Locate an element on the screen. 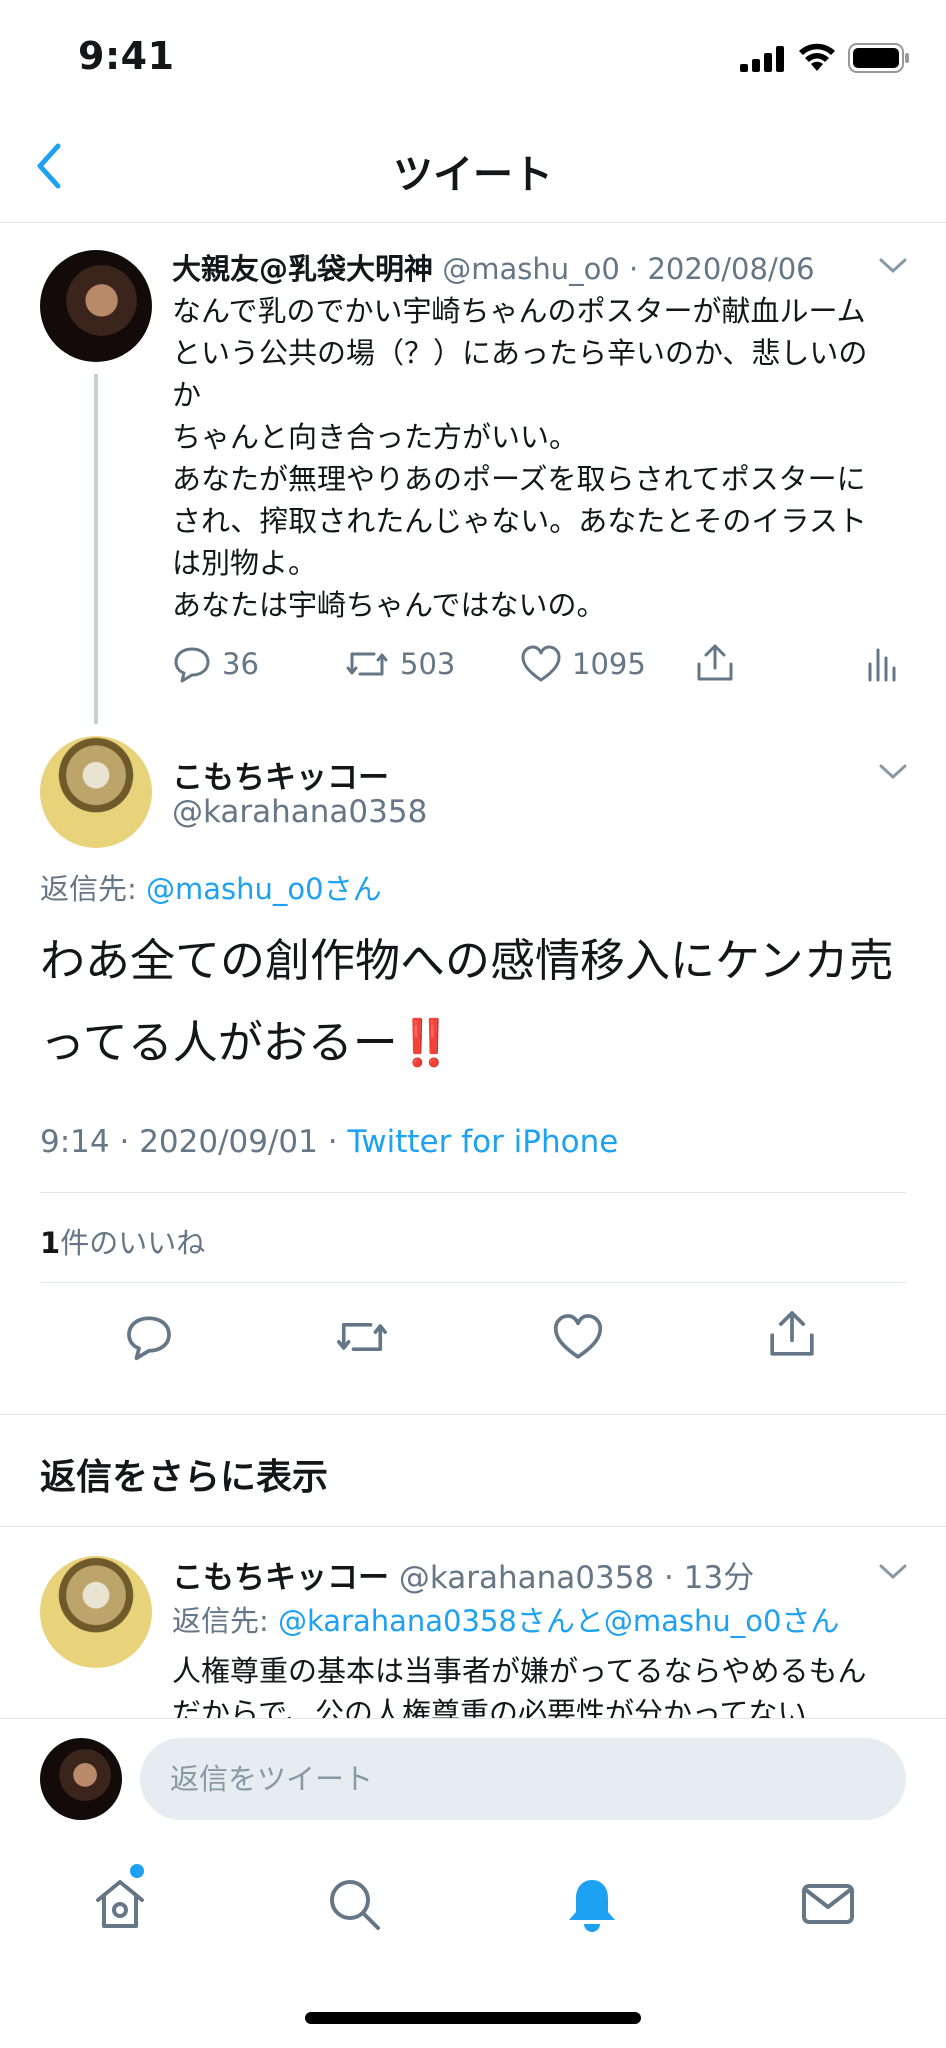 The width and height of the screenshot is (946, 2048). retweet-button: 503 is located at coordinates (399, 664).